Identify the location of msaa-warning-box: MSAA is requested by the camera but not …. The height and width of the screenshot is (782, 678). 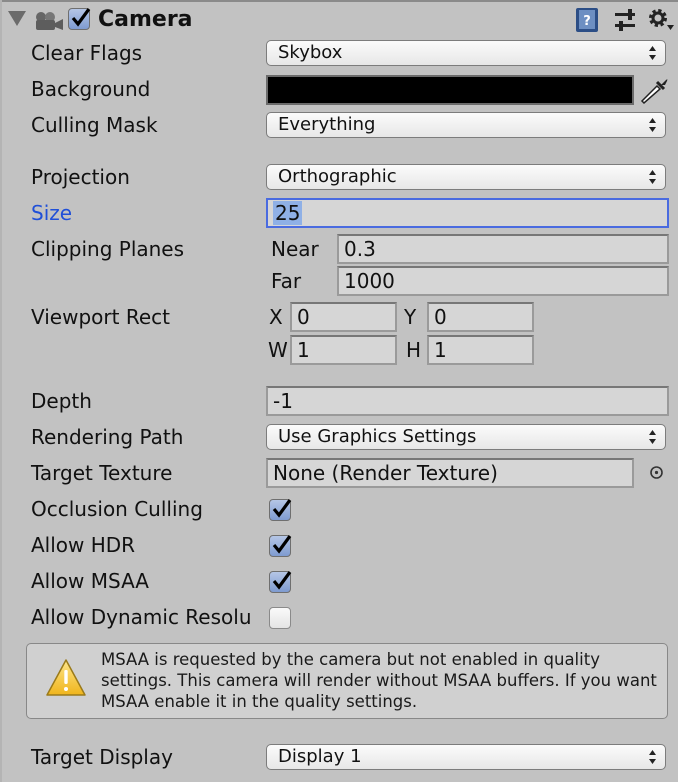
(347, 681).